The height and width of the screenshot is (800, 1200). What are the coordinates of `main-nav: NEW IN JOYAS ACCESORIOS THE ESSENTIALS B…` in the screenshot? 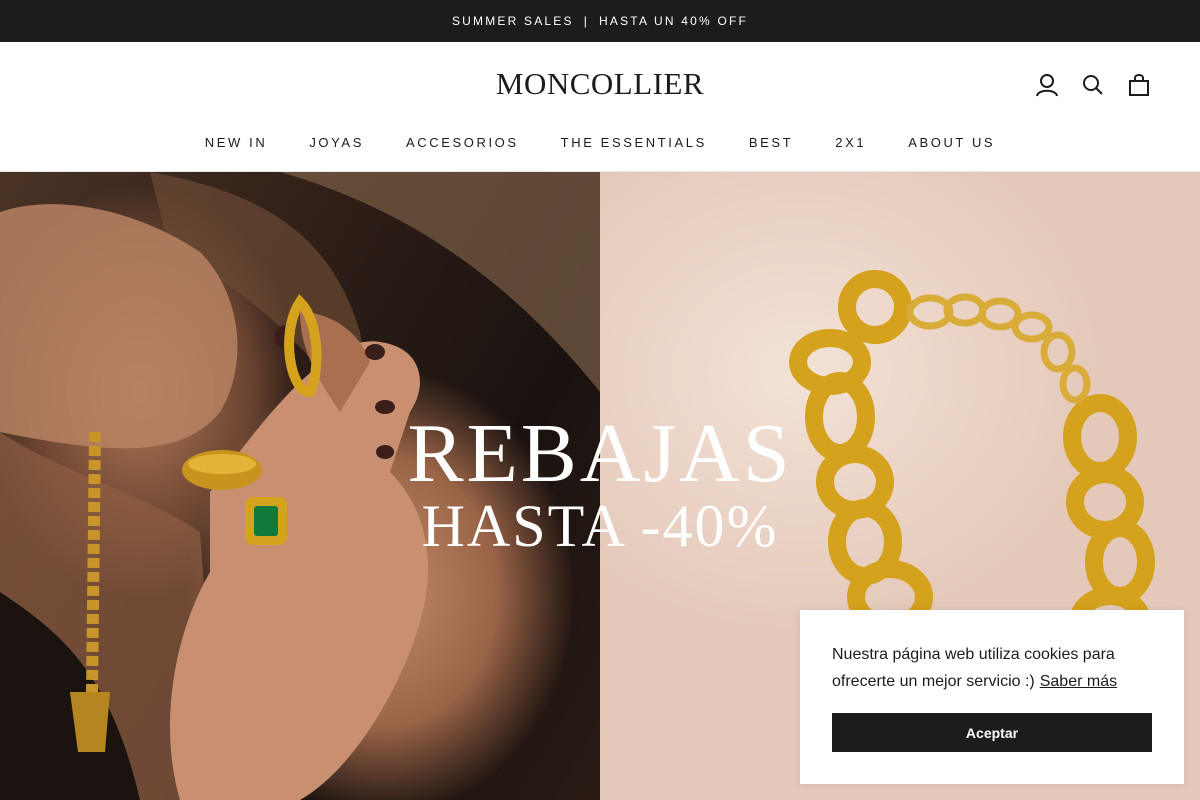 It's located at (600, 142).